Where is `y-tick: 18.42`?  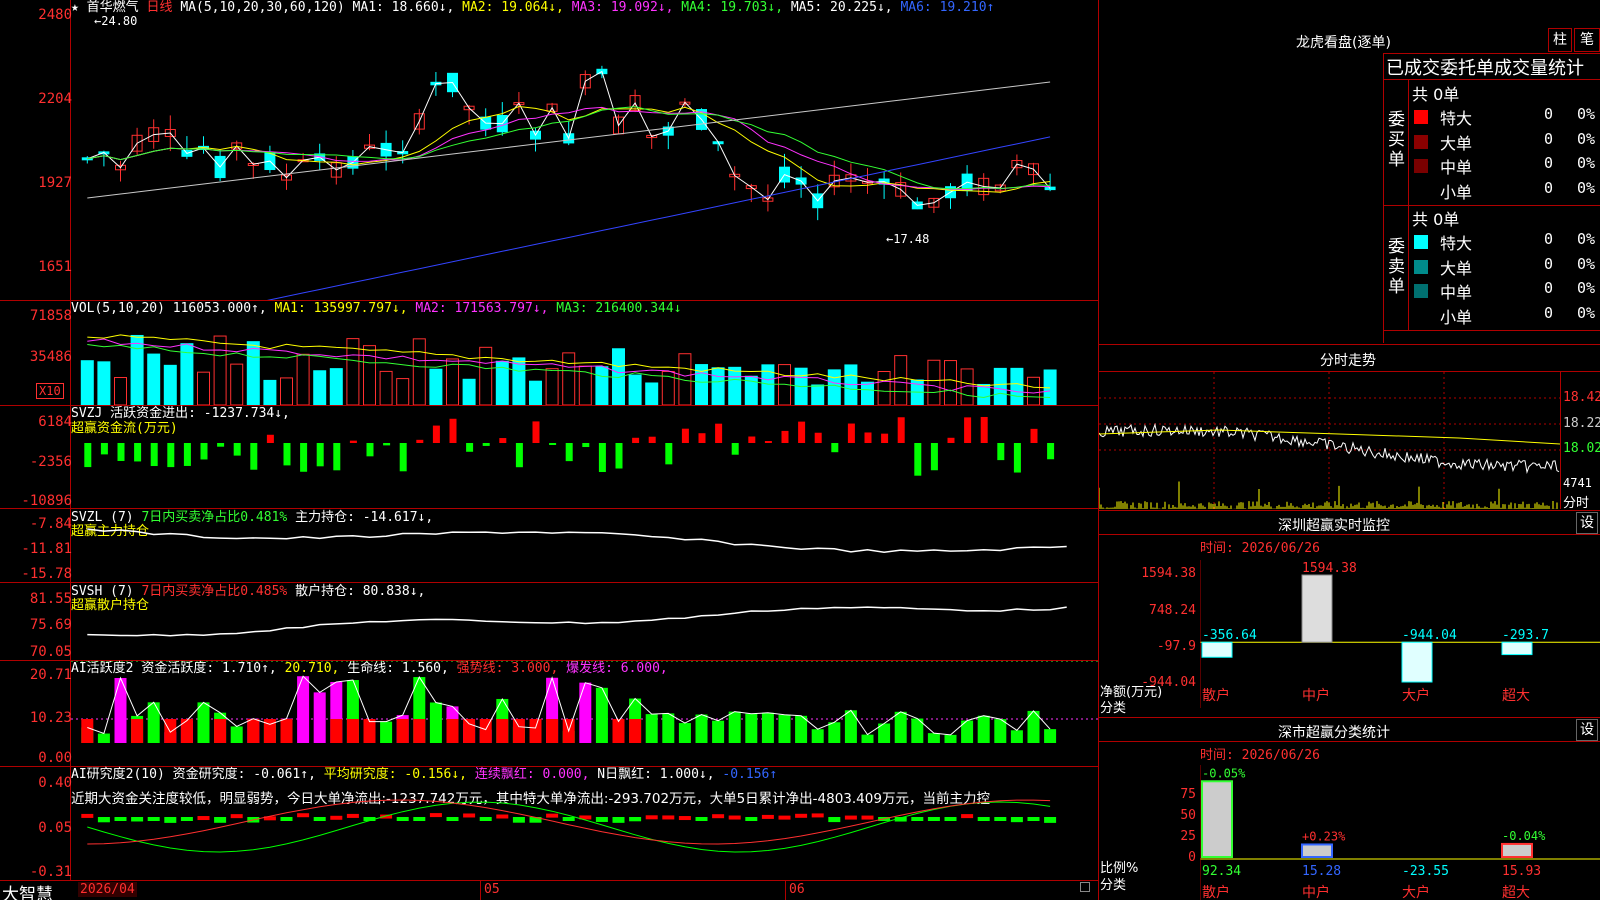 y-tick: 18.42 is located at coordinates (1581, 397).